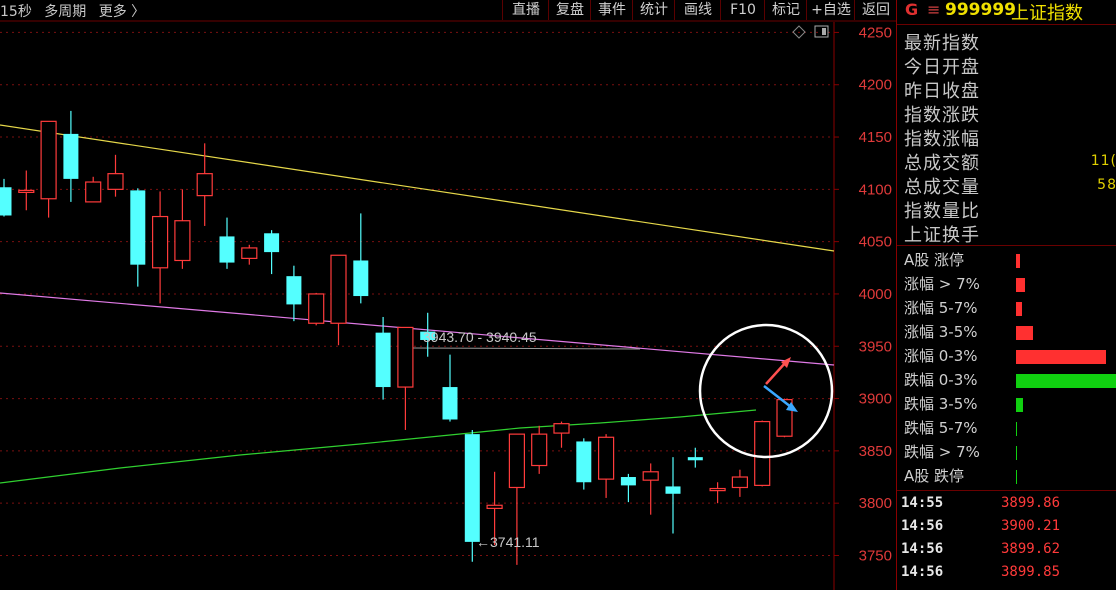 Image resolution: width=1116 pixels, height=590 pixels. What do you see at coordinates (785, 10) in the screenshot?
I see `mark-button: 标记` at bounding box center [785, 10].